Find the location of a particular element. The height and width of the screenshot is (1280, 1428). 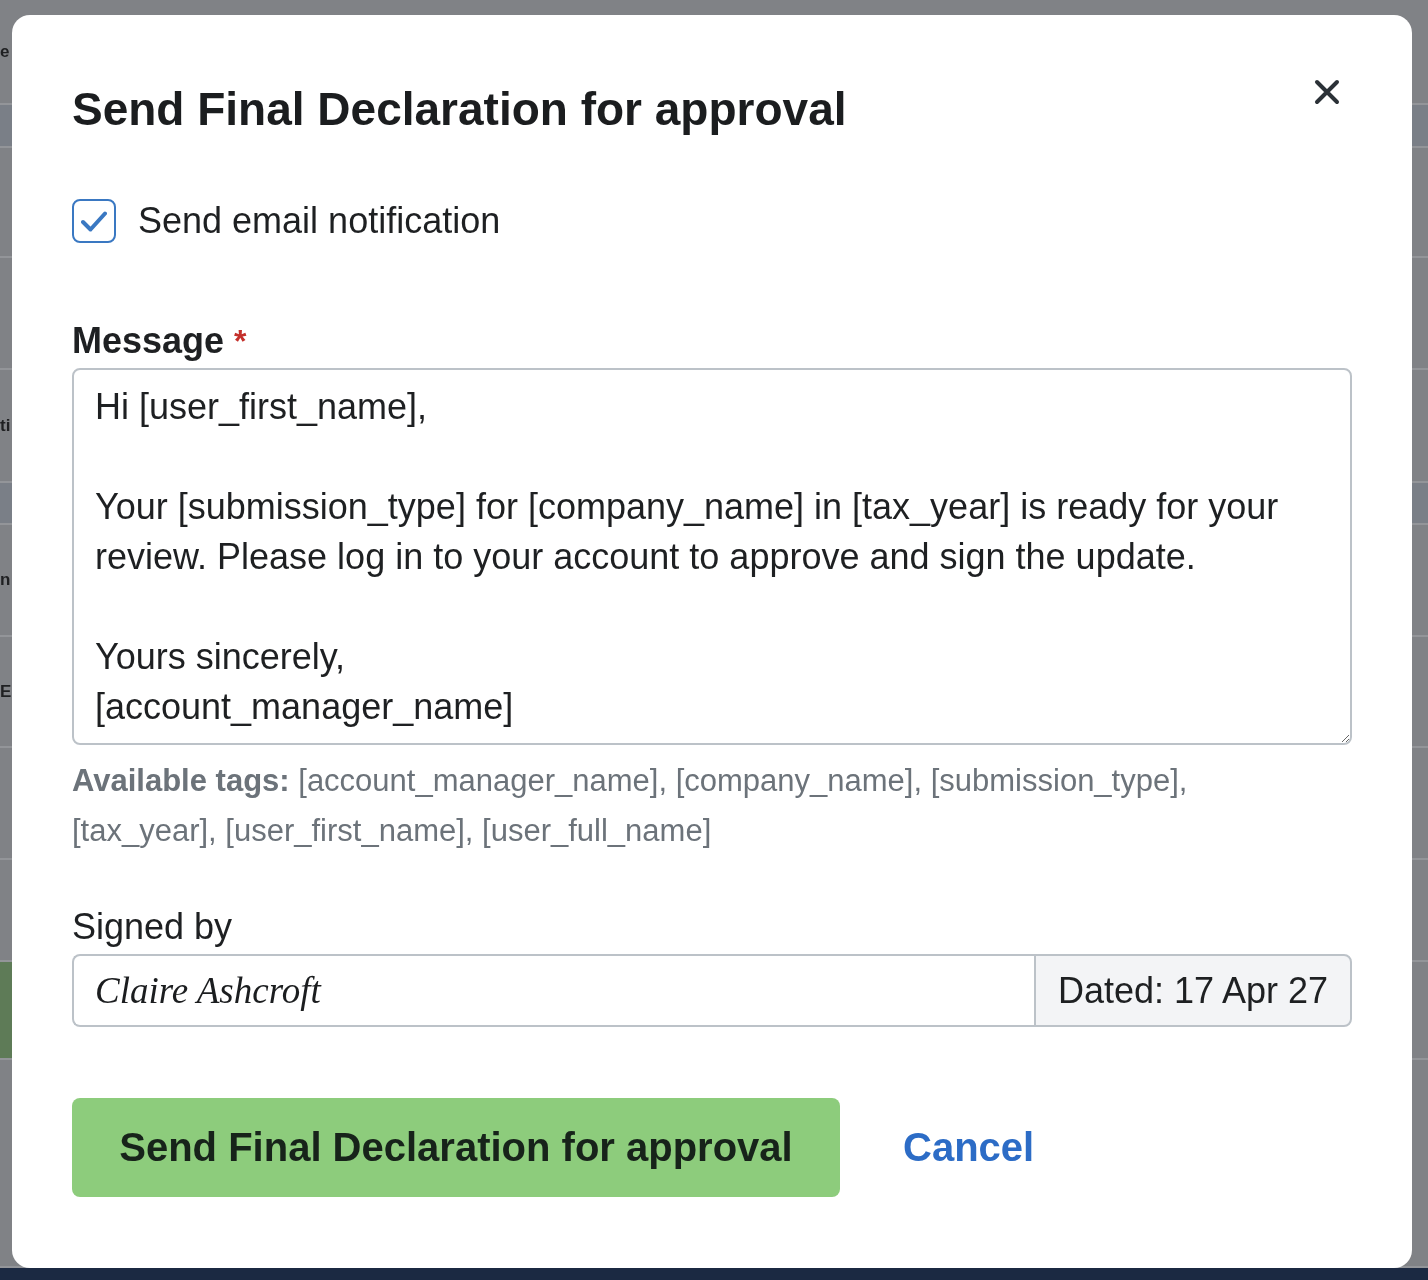

signed-by-label: Signed by is located at coordinates (153, 927).